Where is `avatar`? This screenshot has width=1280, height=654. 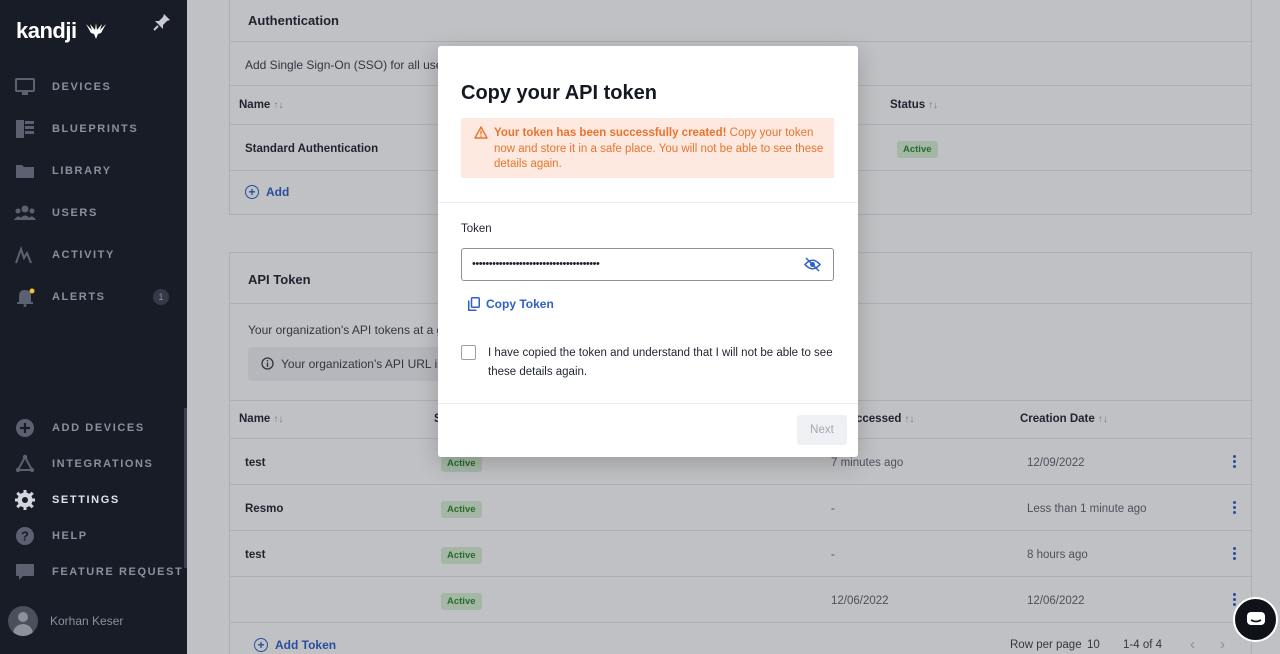 avatar is located at coordinates (23, 621).